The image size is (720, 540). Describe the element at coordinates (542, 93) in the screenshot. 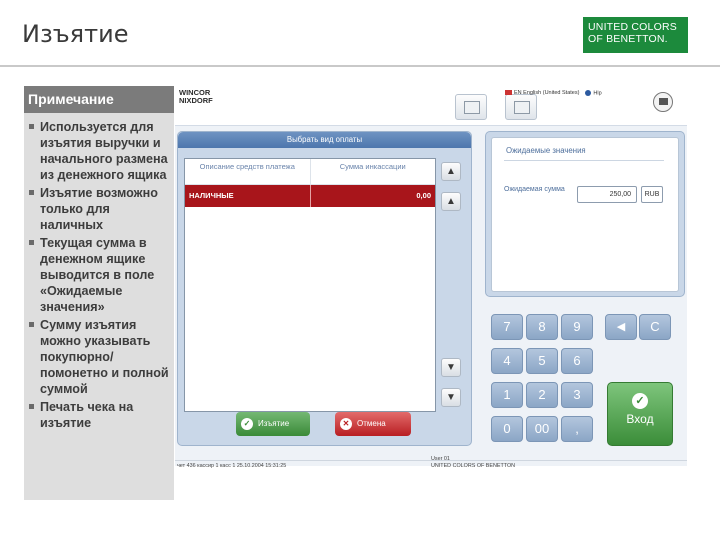

I see `language-selector: EN English (United States)` at that location.